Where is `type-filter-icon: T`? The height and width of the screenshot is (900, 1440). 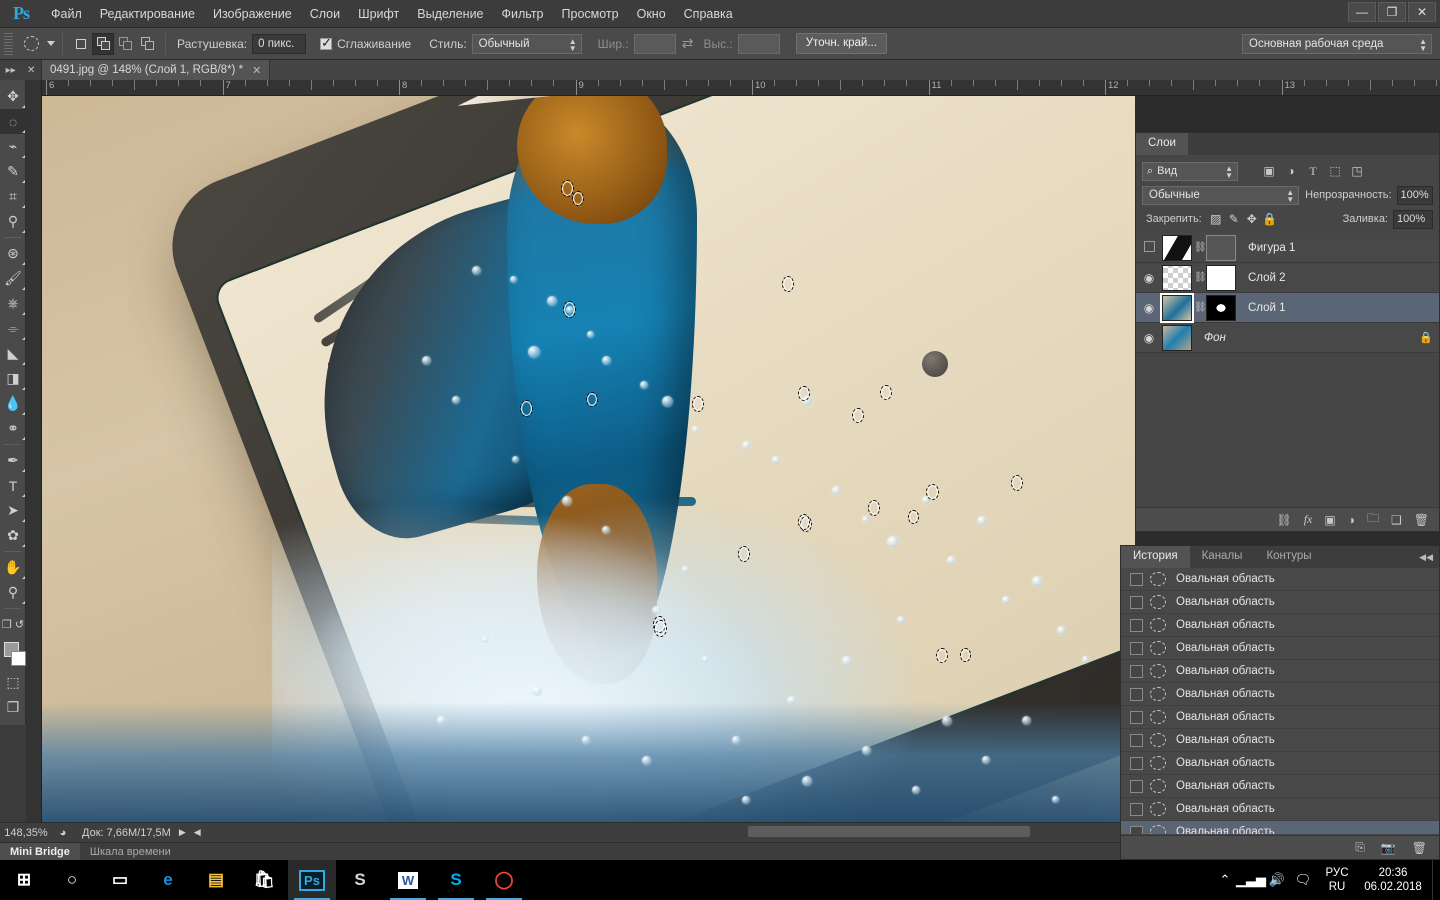 type-filter-icon: T is located at coordinates (1313, 171).